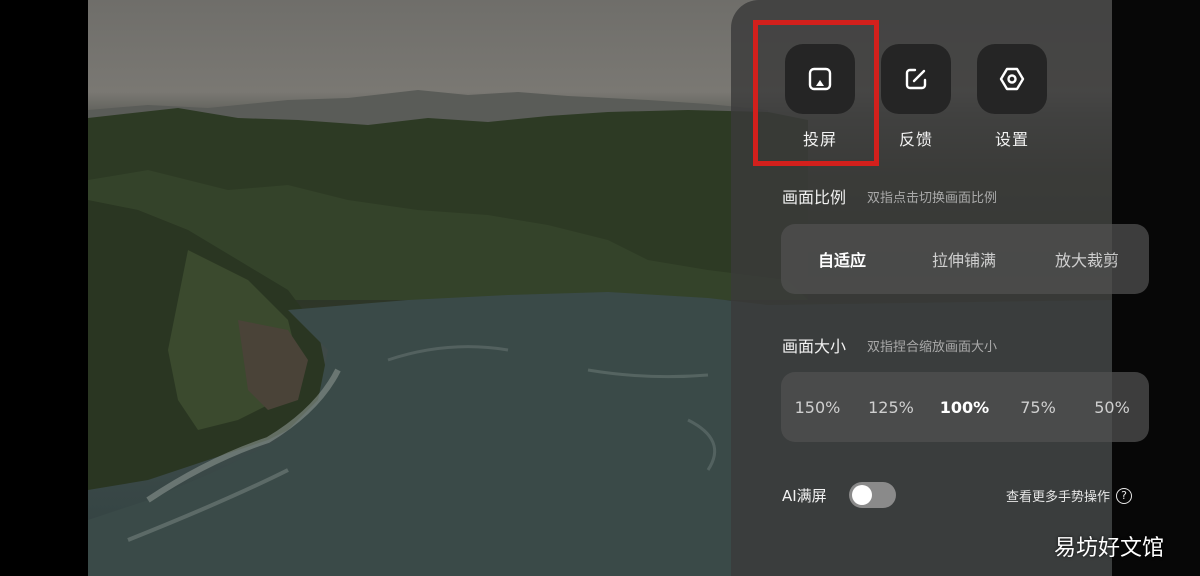 This screenshot has height=576, width=1200. What do you see at coordinates (1011, 139) in the screenshot?
I see `settings-label: 设置` at bounding box center [1011, 139].